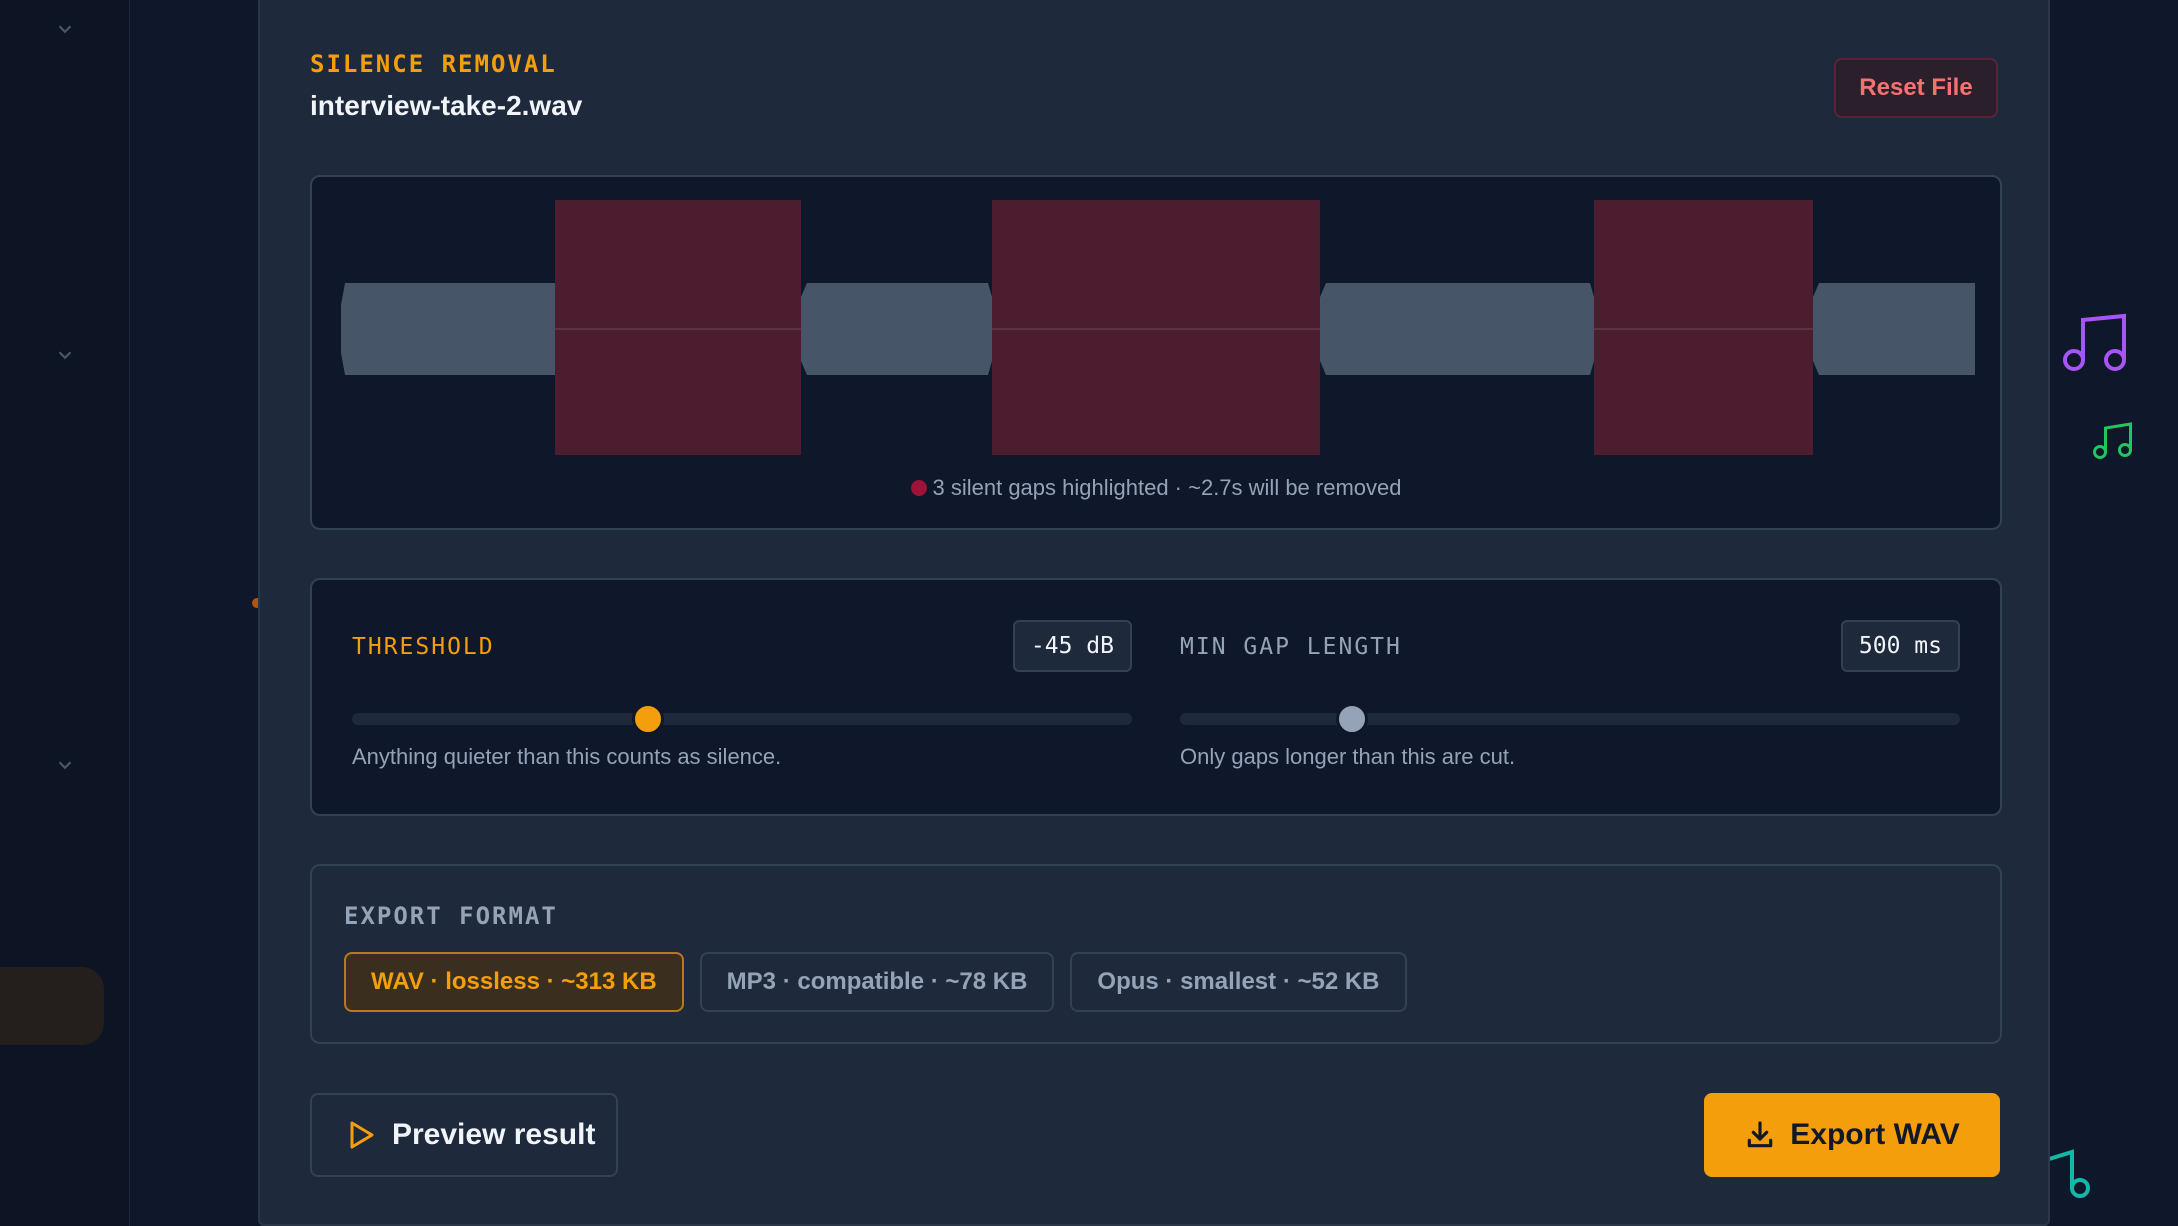 This screenshot has height=1226, width=2178. What do you see at coordinates (433, 64) in the screenshot?
I see `dialog-eyebrow: SILENCE REMOVAL` at bounding box center [433, 64].